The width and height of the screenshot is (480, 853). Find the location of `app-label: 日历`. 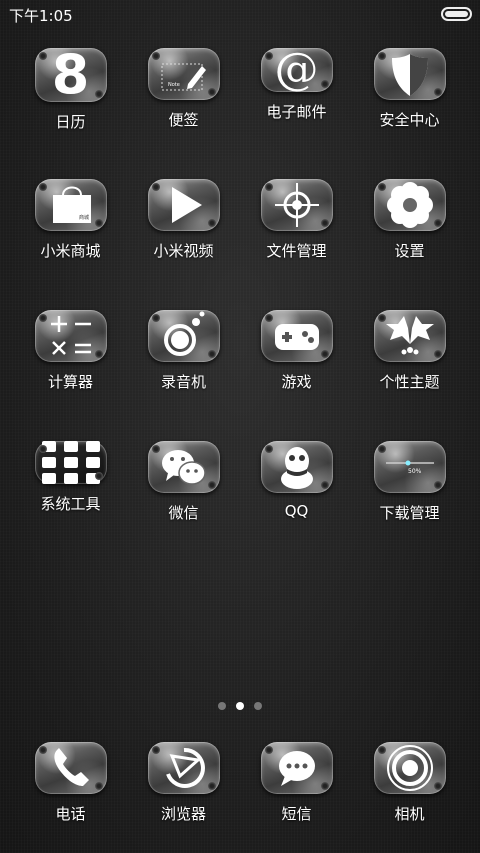

app-label: 日历 is located at coordinates (70, 122).